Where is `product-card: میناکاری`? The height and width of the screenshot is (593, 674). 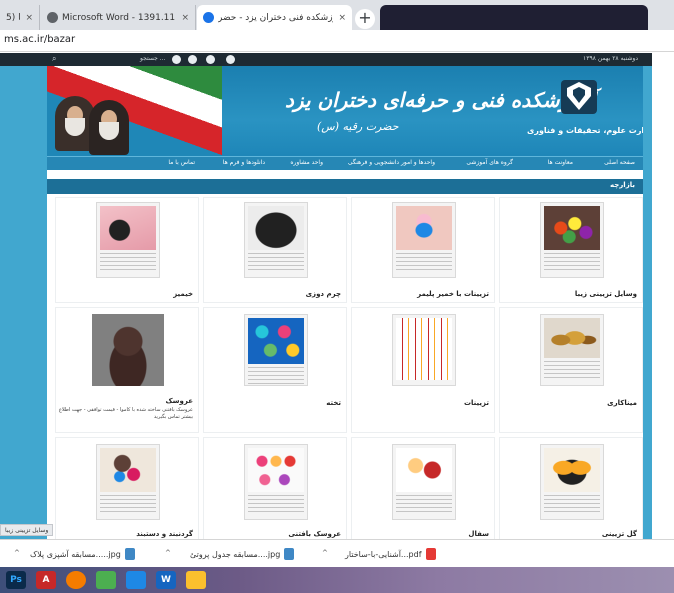 product-card: میناکاری is located at coordinates (571, 370).